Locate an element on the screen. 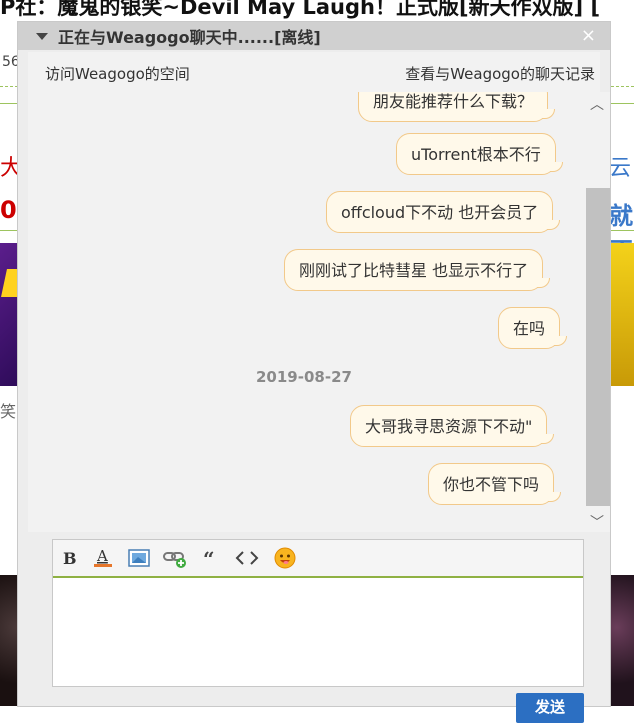  code-icon is located at coordinates (247, 558).